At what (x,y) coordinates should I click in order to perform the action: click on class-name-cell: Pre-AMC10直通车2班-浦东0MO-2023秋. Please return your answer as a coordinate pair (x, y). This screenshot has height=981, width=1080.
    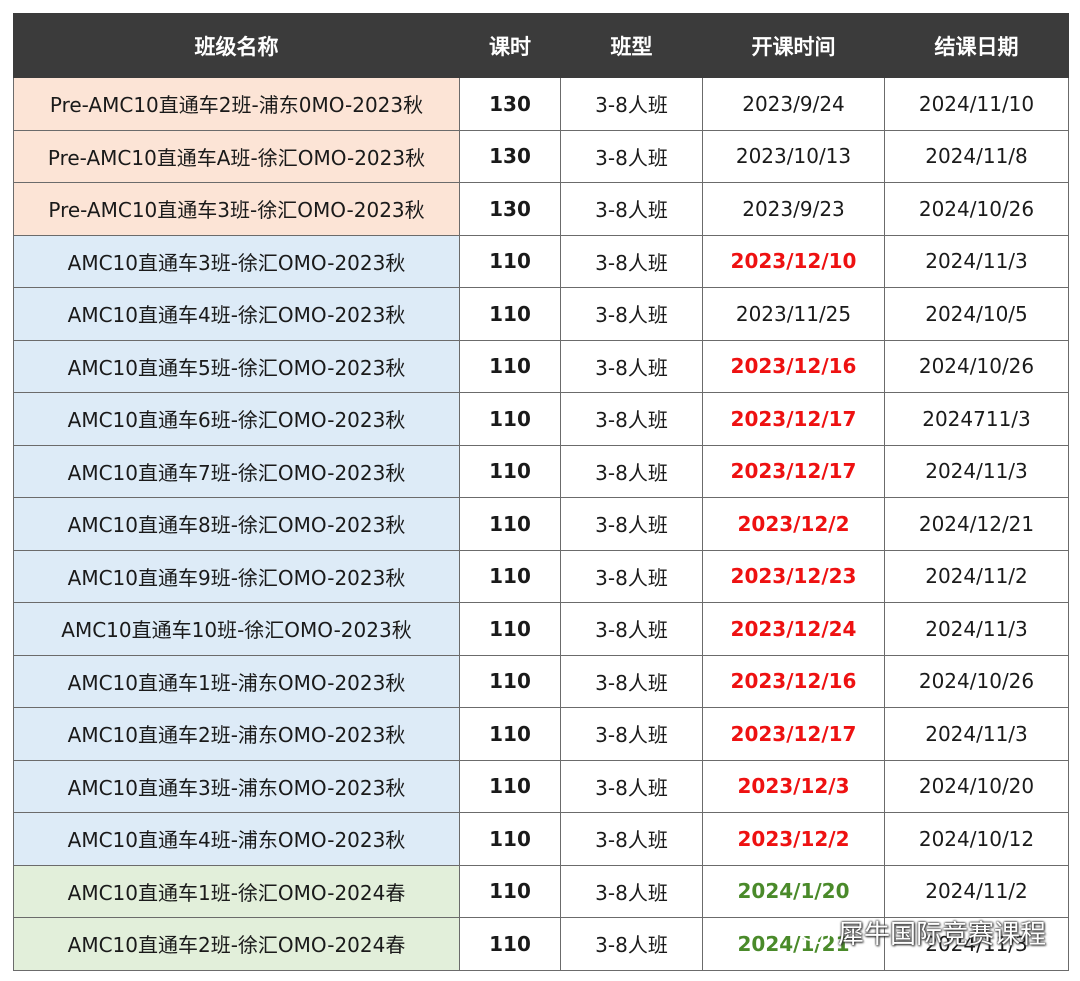
    Looking at the image, I should click on (236, 104).